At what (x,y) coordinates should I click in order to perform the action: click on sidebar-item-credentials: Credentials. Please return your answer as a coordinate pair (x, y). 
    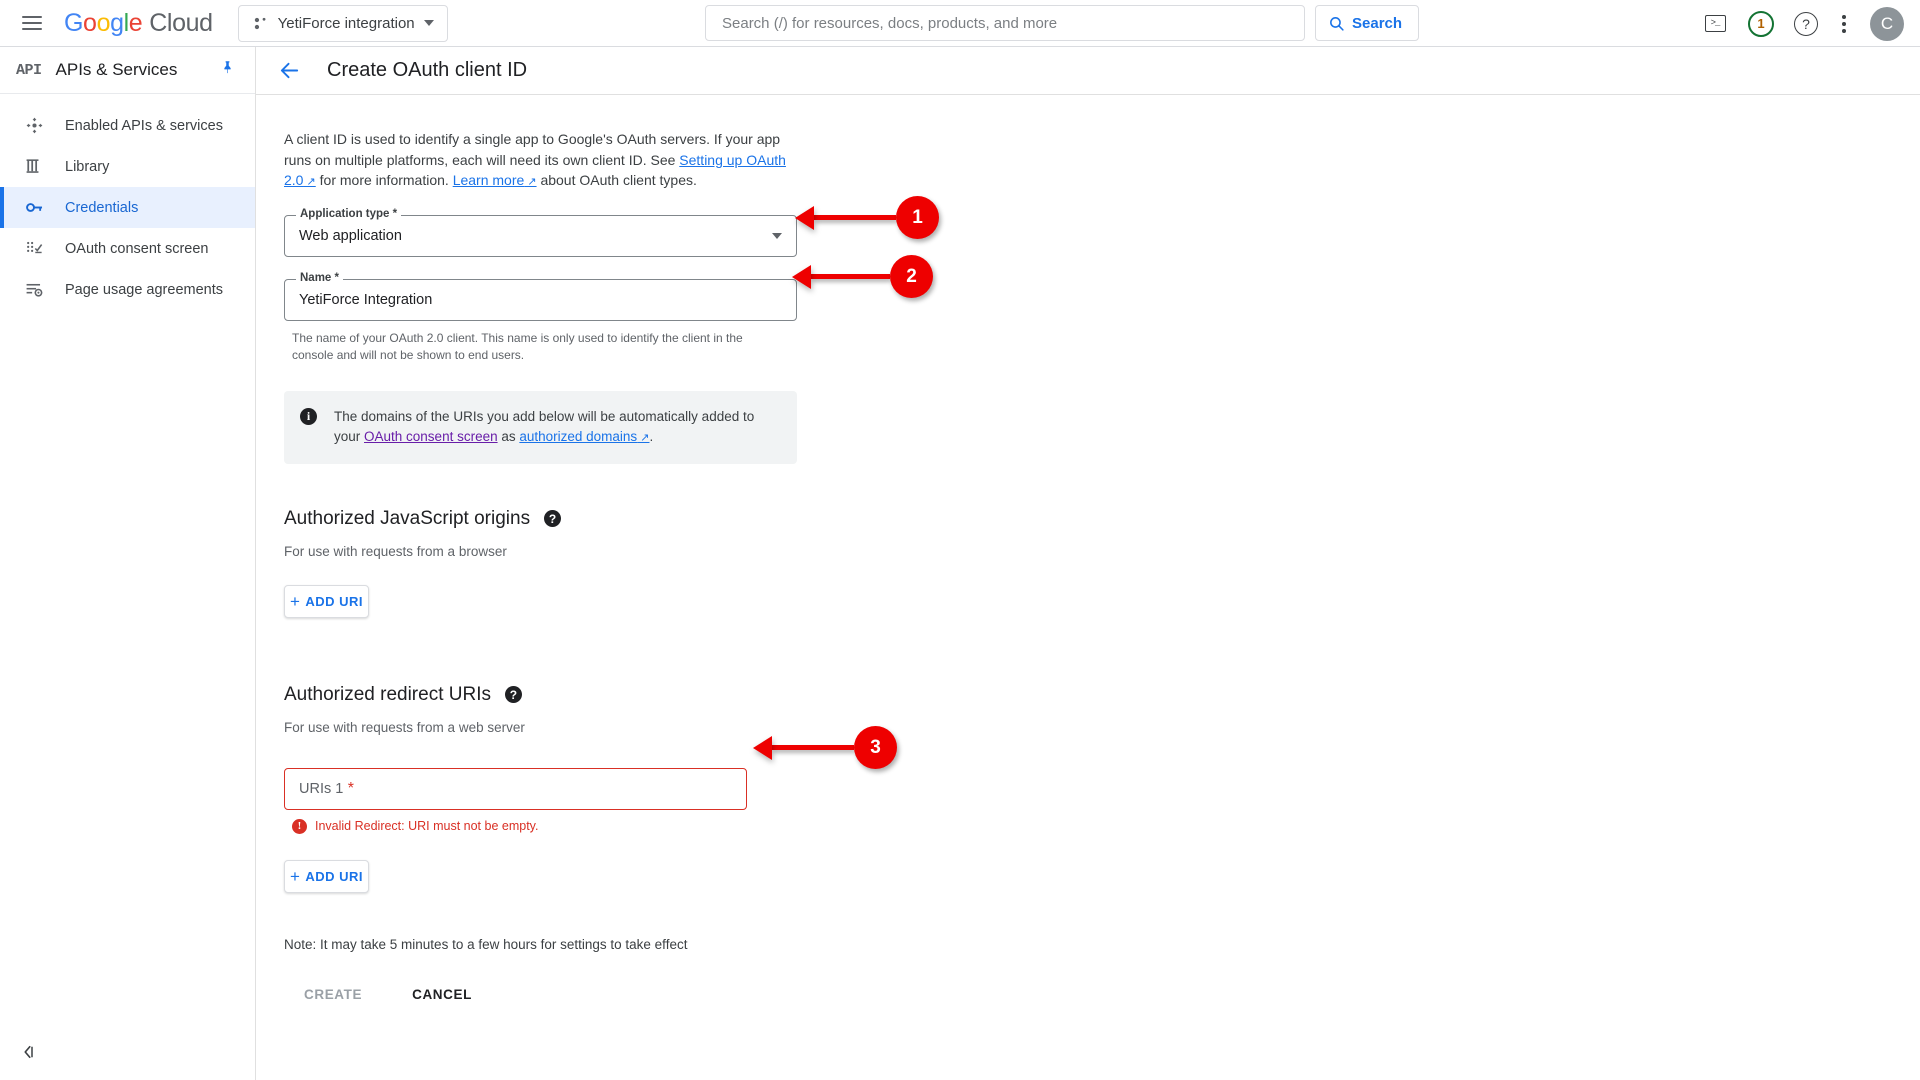
    Looking at the image, I should click on (127, 207).